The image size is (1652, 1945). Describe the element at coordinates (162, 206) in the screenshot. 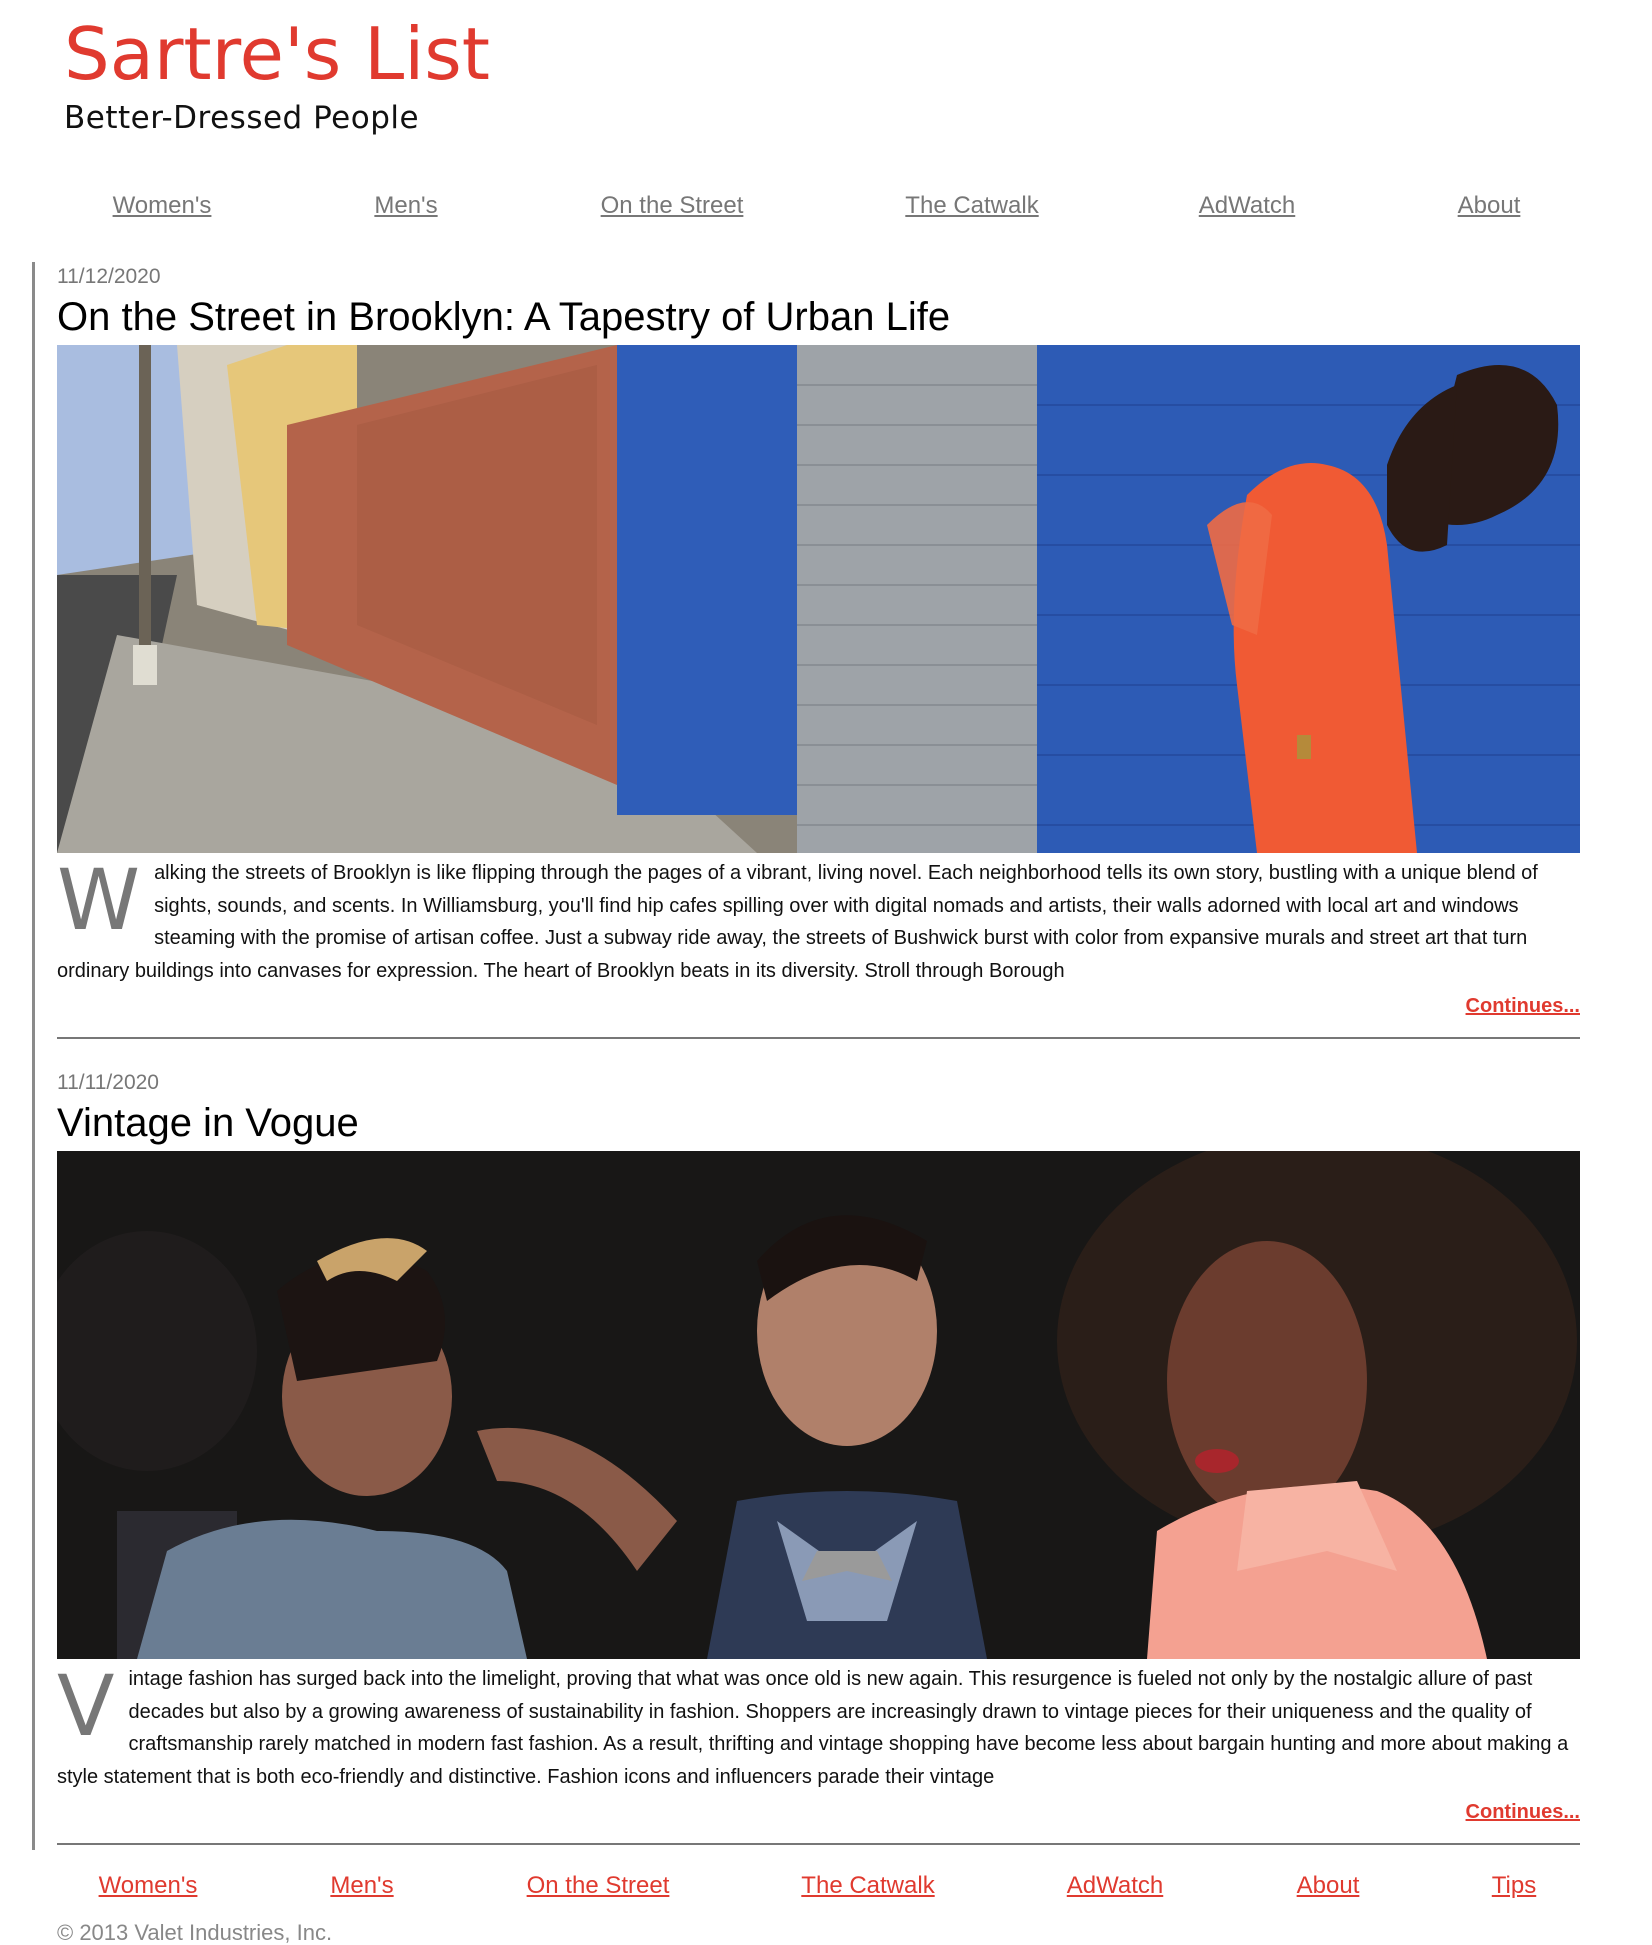

I see `top-nav-womens: Women's` at that location.